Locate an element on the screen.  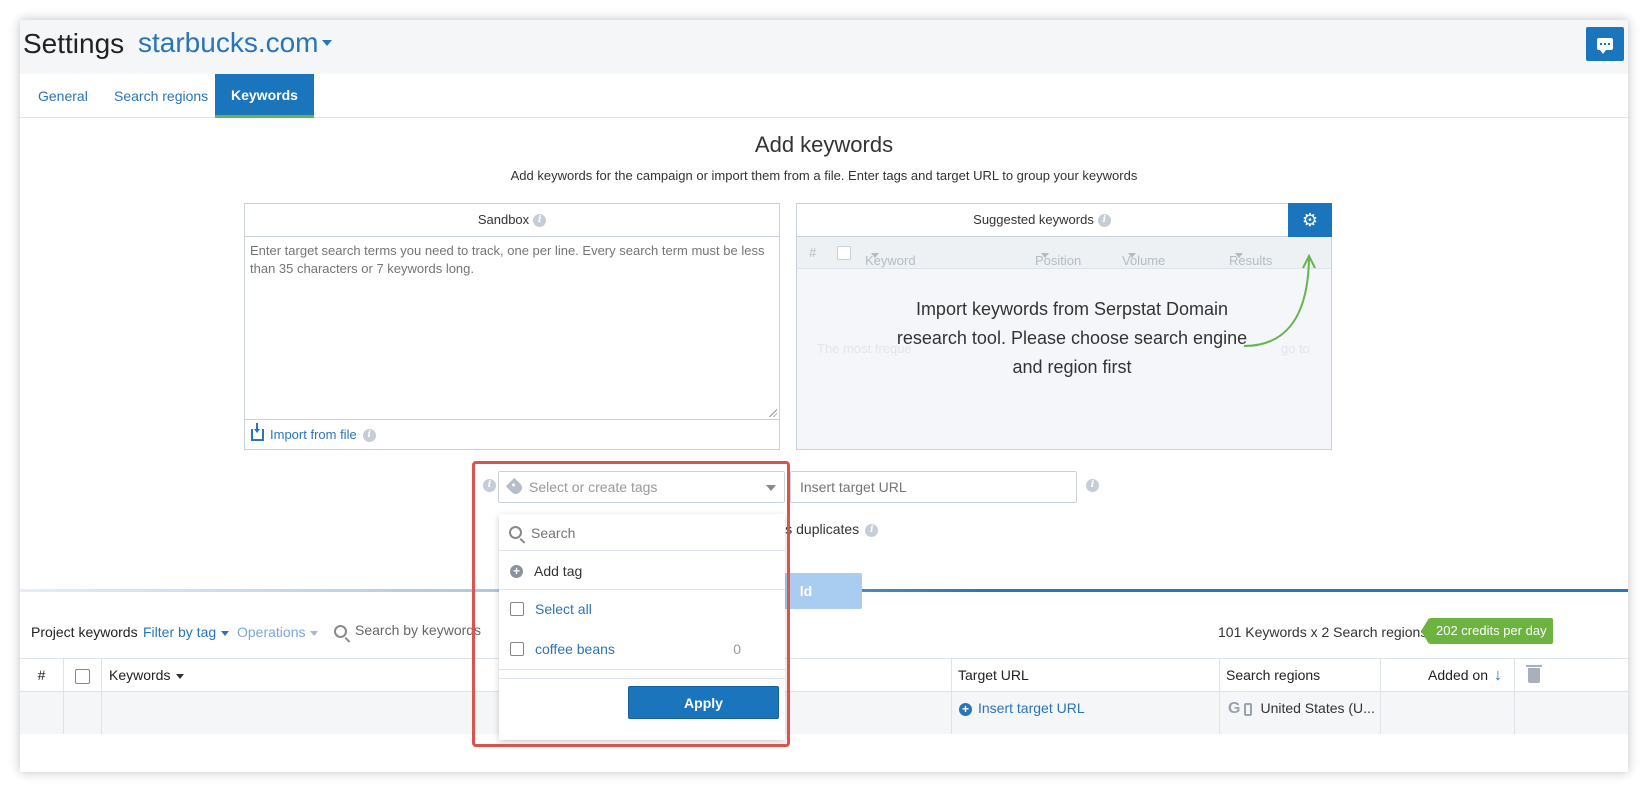
col-header-added-on: Added on ↓ is located at coordinates (1448, 675).